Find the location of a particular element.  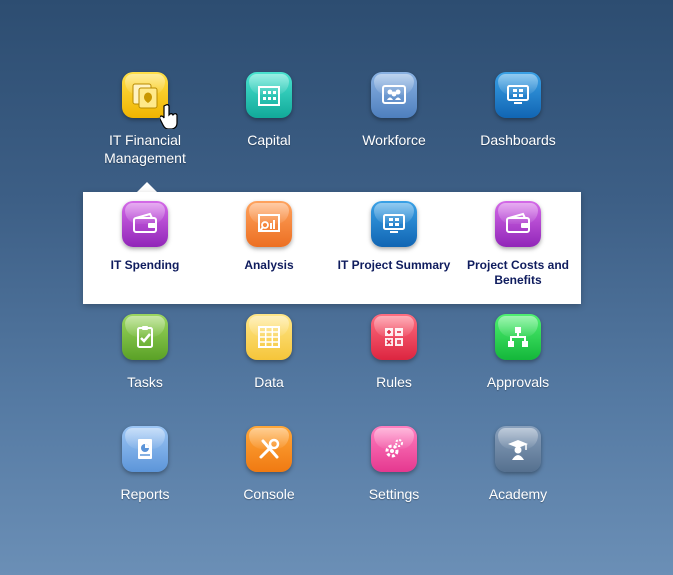

submenu-item-label: Project Costs and Benefits is located at coordinates (518, 272).